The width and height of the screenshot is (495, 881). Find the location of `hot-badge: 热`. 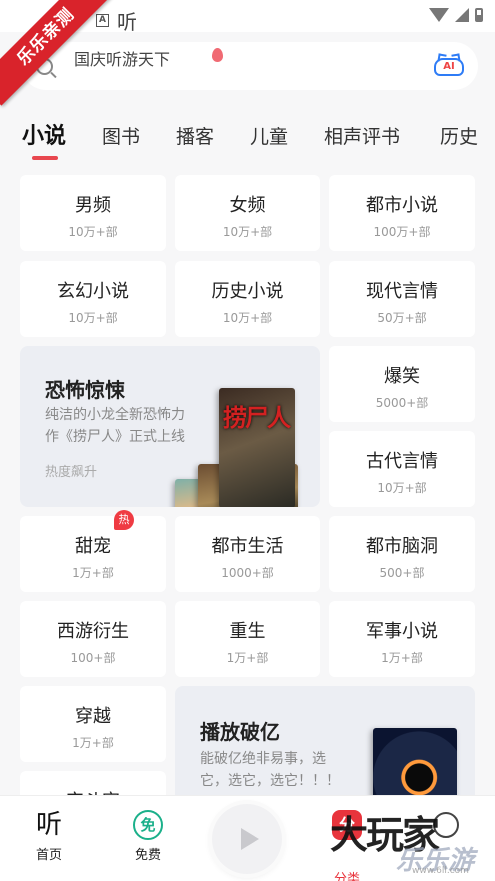

hot-badge: 热 is located at coordinates (124, 520).